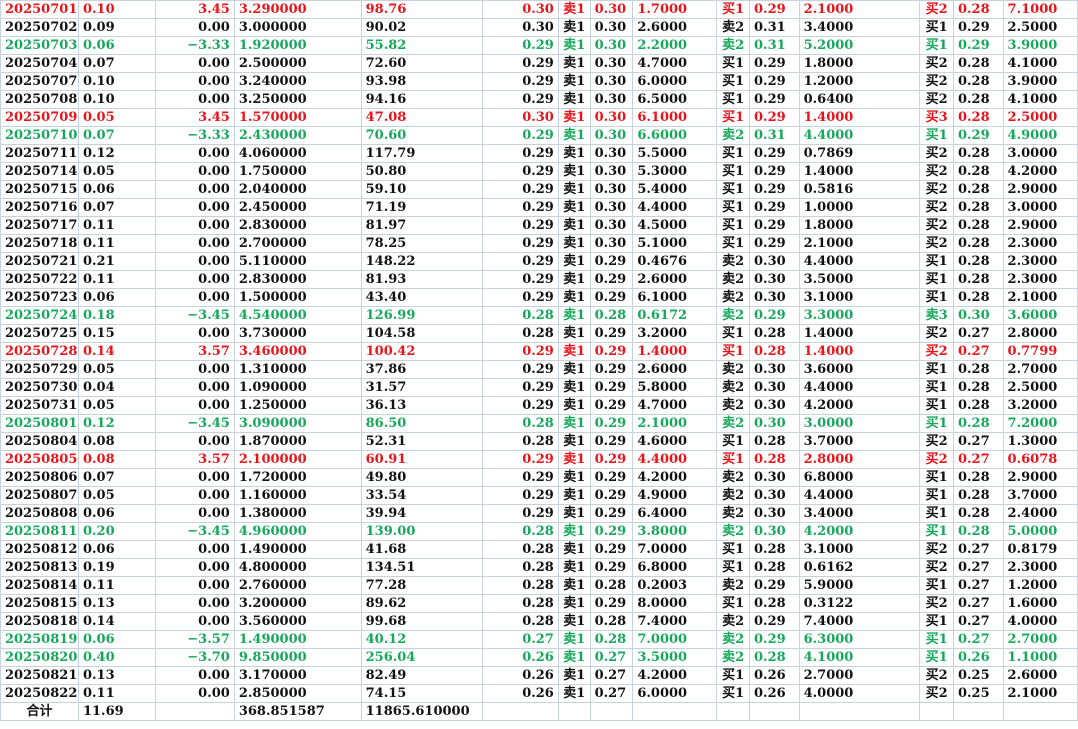 Image resolution: width=1078 pixels, height=729 pixels. Describe the element at coordinates (774, 297) in the screenshot. I see `cell-level2-price: 0.30` at that location.